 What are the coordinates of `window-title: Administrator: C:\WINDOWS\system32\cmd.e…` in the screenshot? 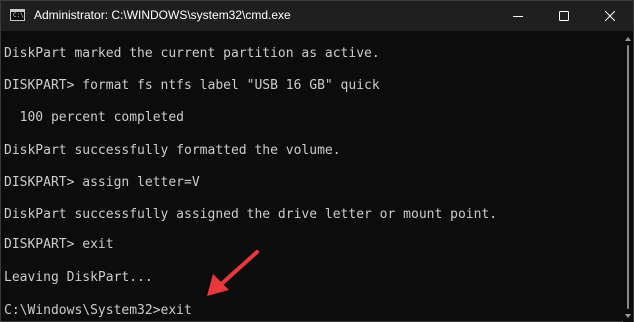 It's located at (162, 15).